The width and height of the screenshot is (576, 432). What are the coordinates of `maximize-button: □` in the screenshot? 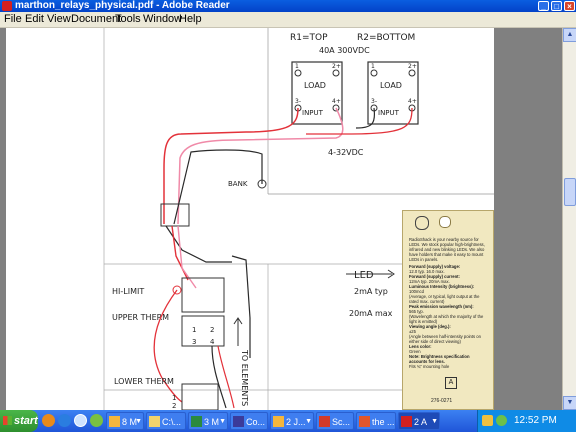 It's located at (556, 6).